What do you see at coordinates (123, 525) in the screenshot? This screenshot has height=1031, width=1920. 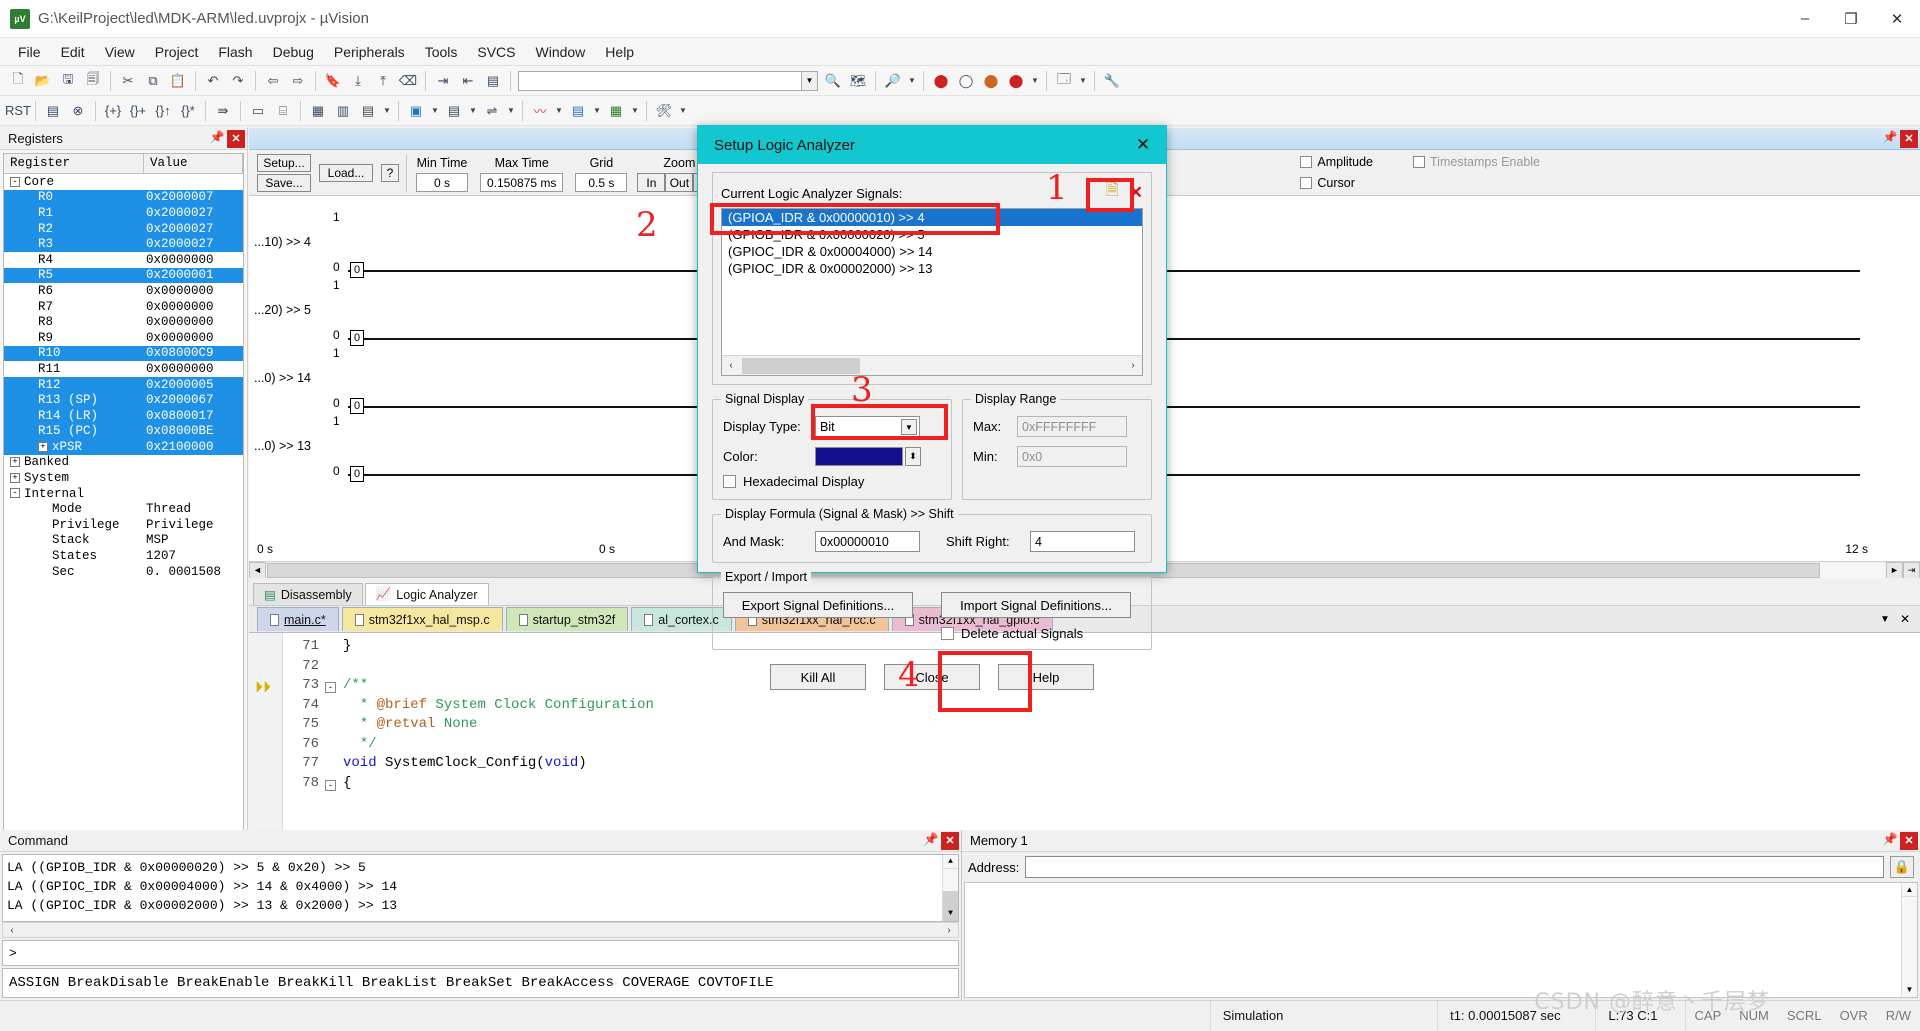 I see `register-row: Privilege Privilege` at bounding box center [123, 525].